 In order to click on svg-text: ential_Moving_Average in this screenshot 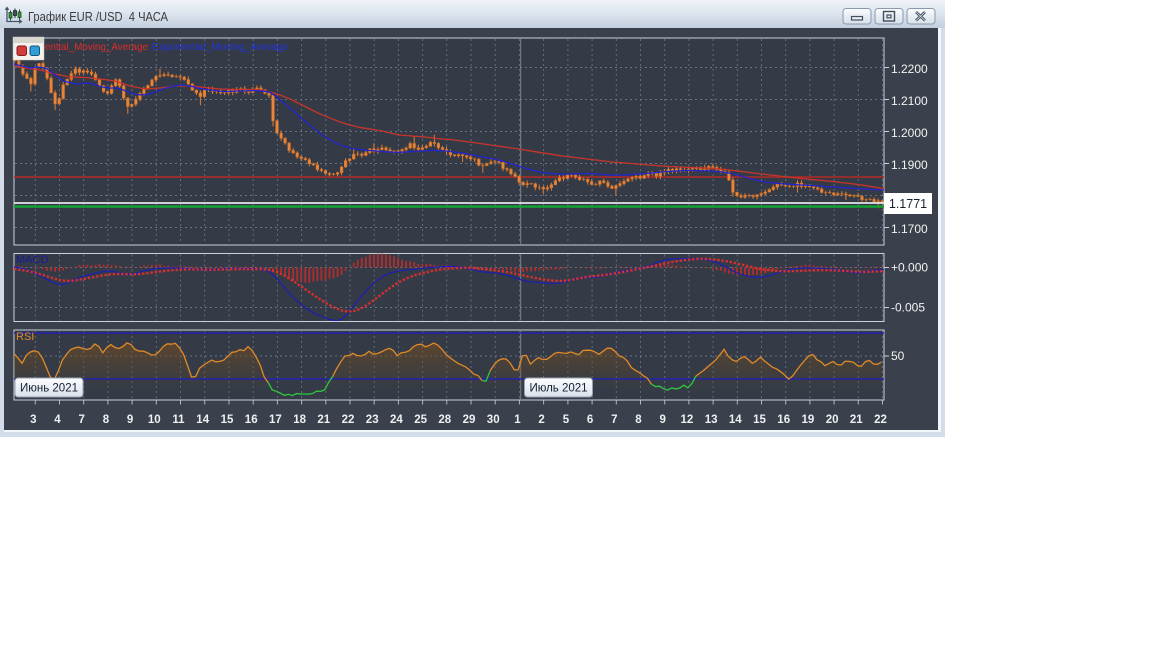, I will do `click(96, 47)`.